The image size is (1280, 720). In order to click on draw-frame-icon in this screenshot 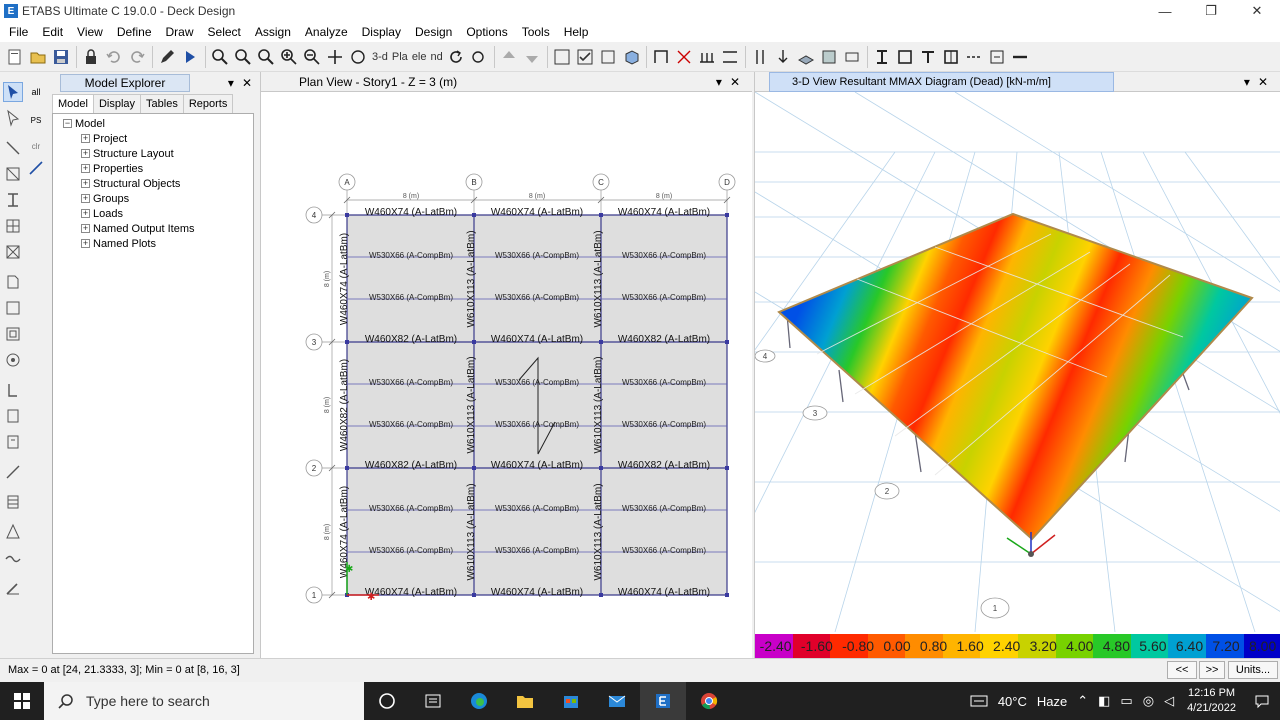, I will do `click(661, 57)`.